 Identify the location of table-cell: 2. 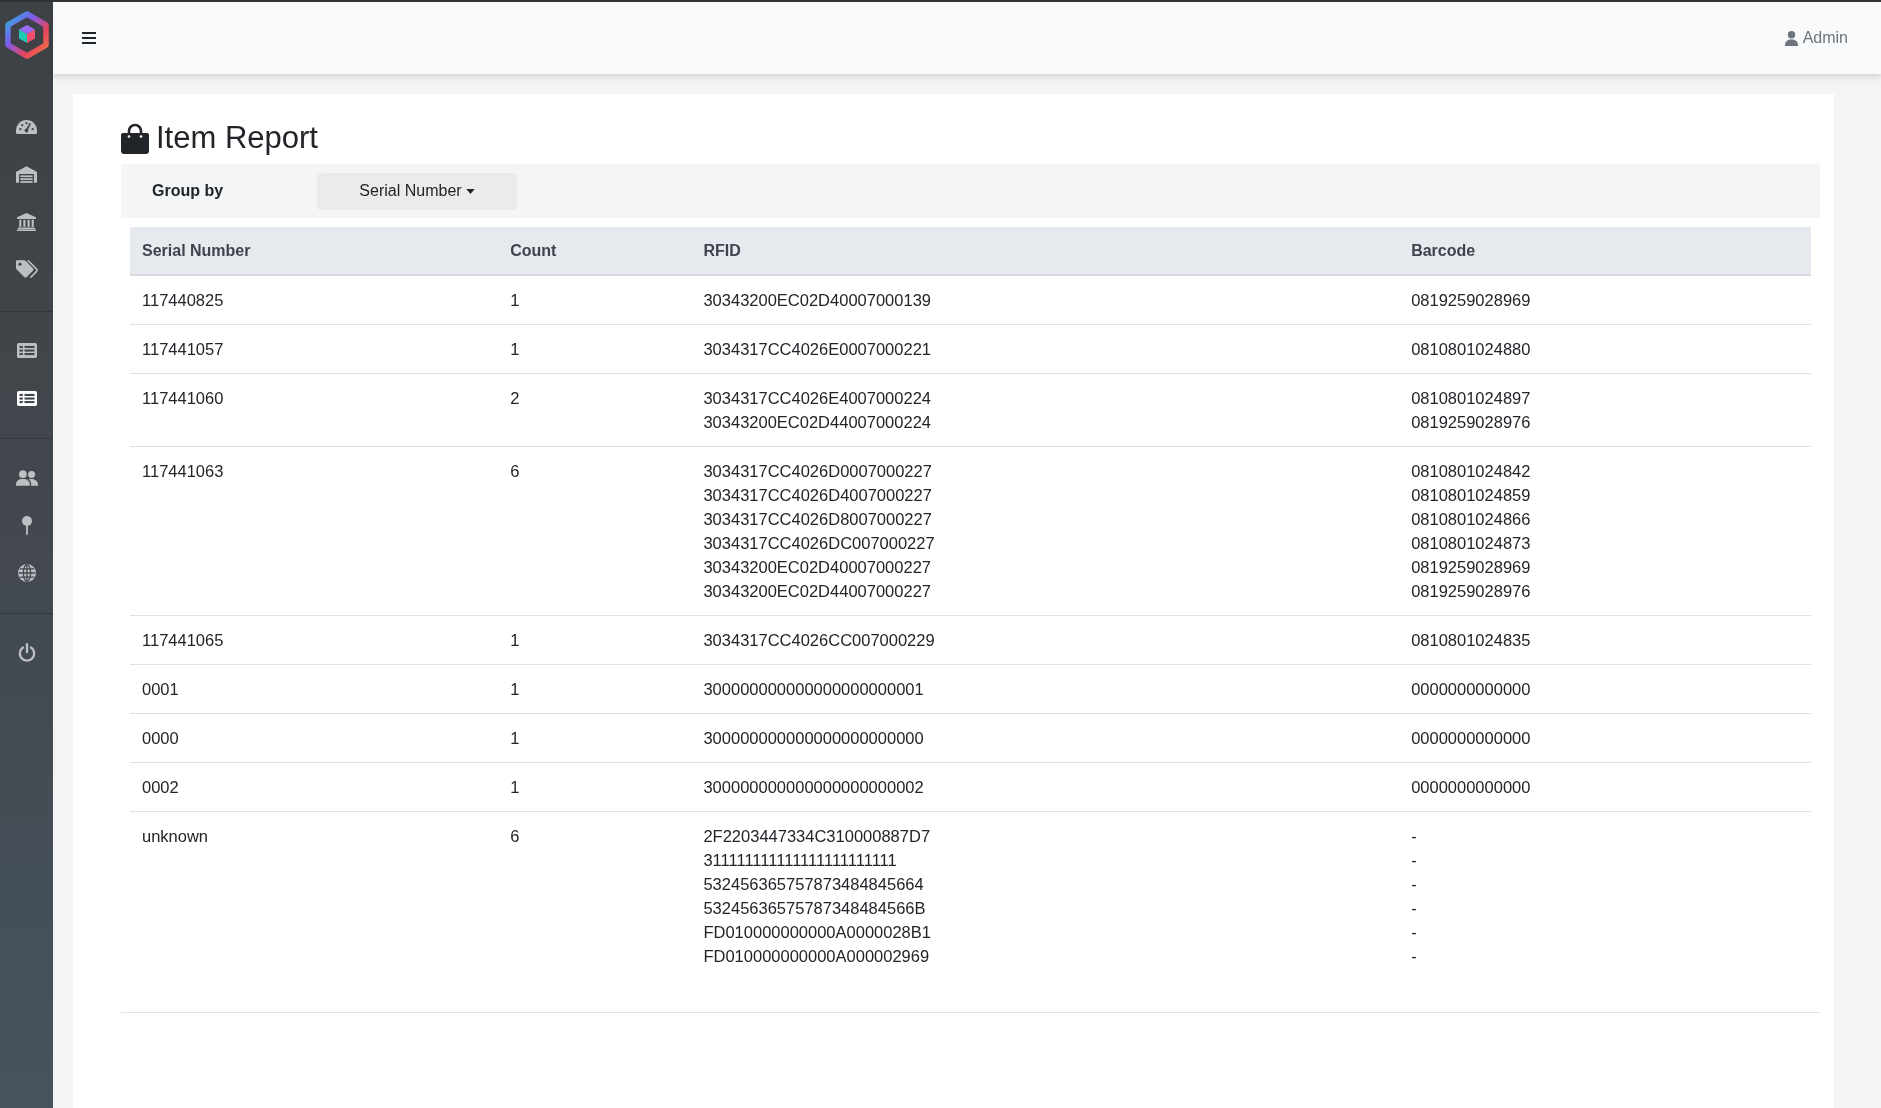
(595, 410).